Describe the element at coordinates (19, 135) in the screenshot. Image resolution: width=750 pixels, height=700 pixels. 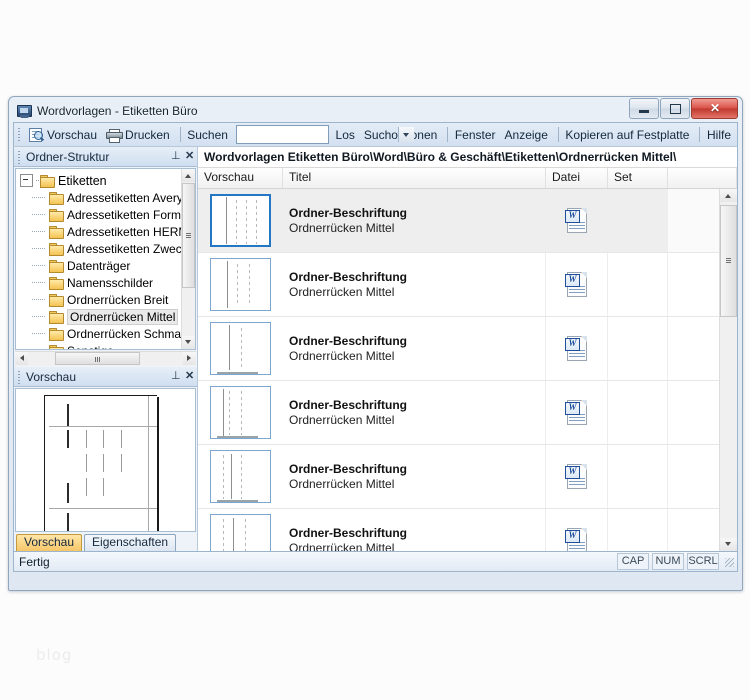
I see `toolbar-grip` at that location.